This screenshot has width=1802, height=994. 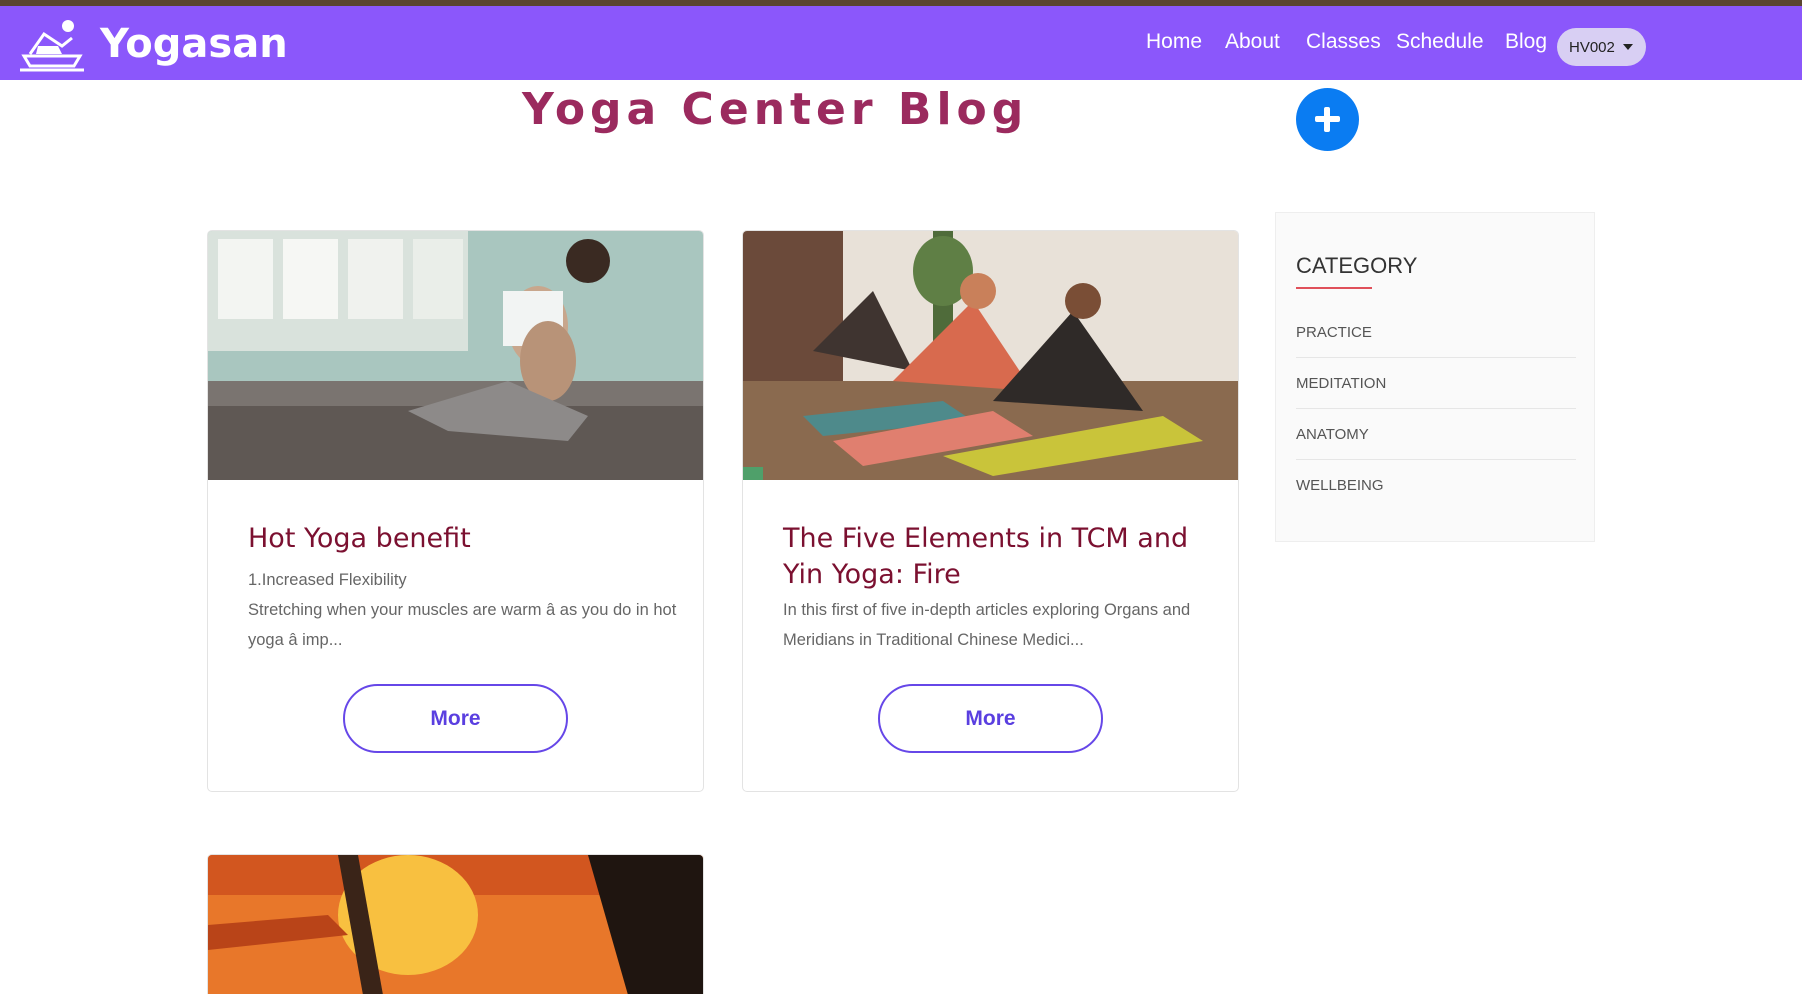 I want to click on heading-underline, so click(x=1334, y=288).